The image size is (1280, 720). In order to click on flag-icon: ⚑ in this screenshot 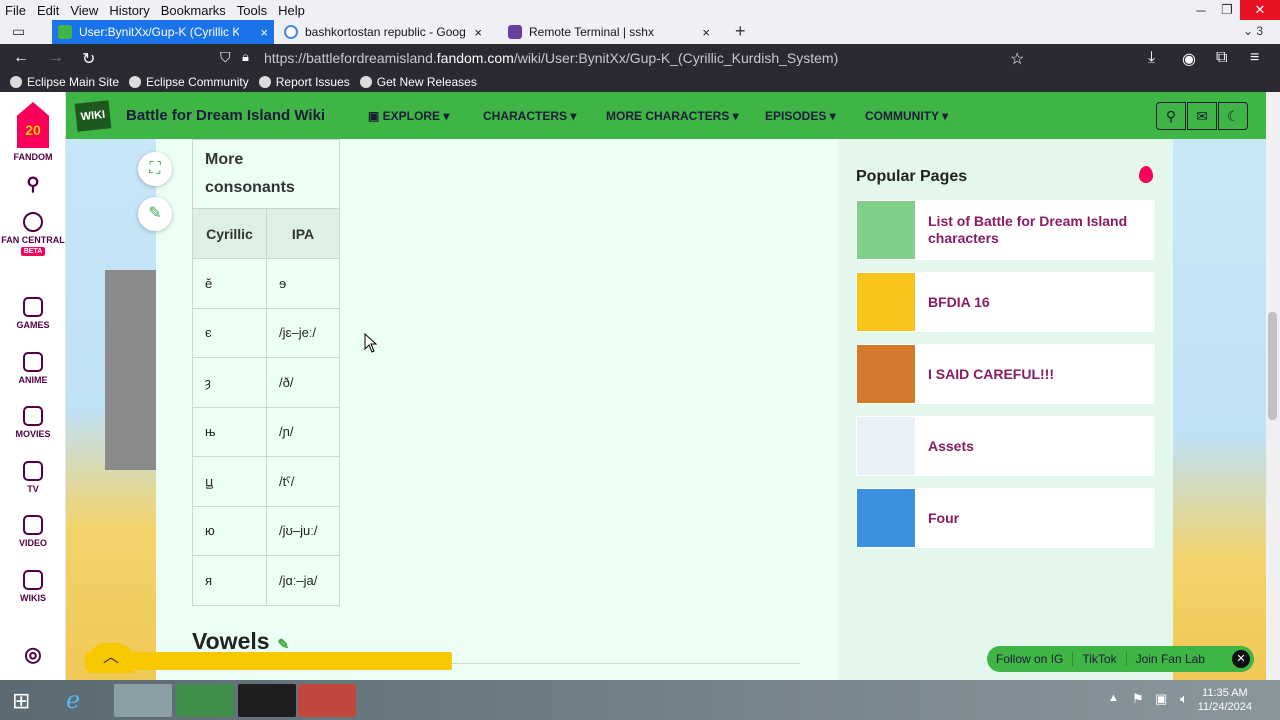, I will do `click(1138, 699)`.